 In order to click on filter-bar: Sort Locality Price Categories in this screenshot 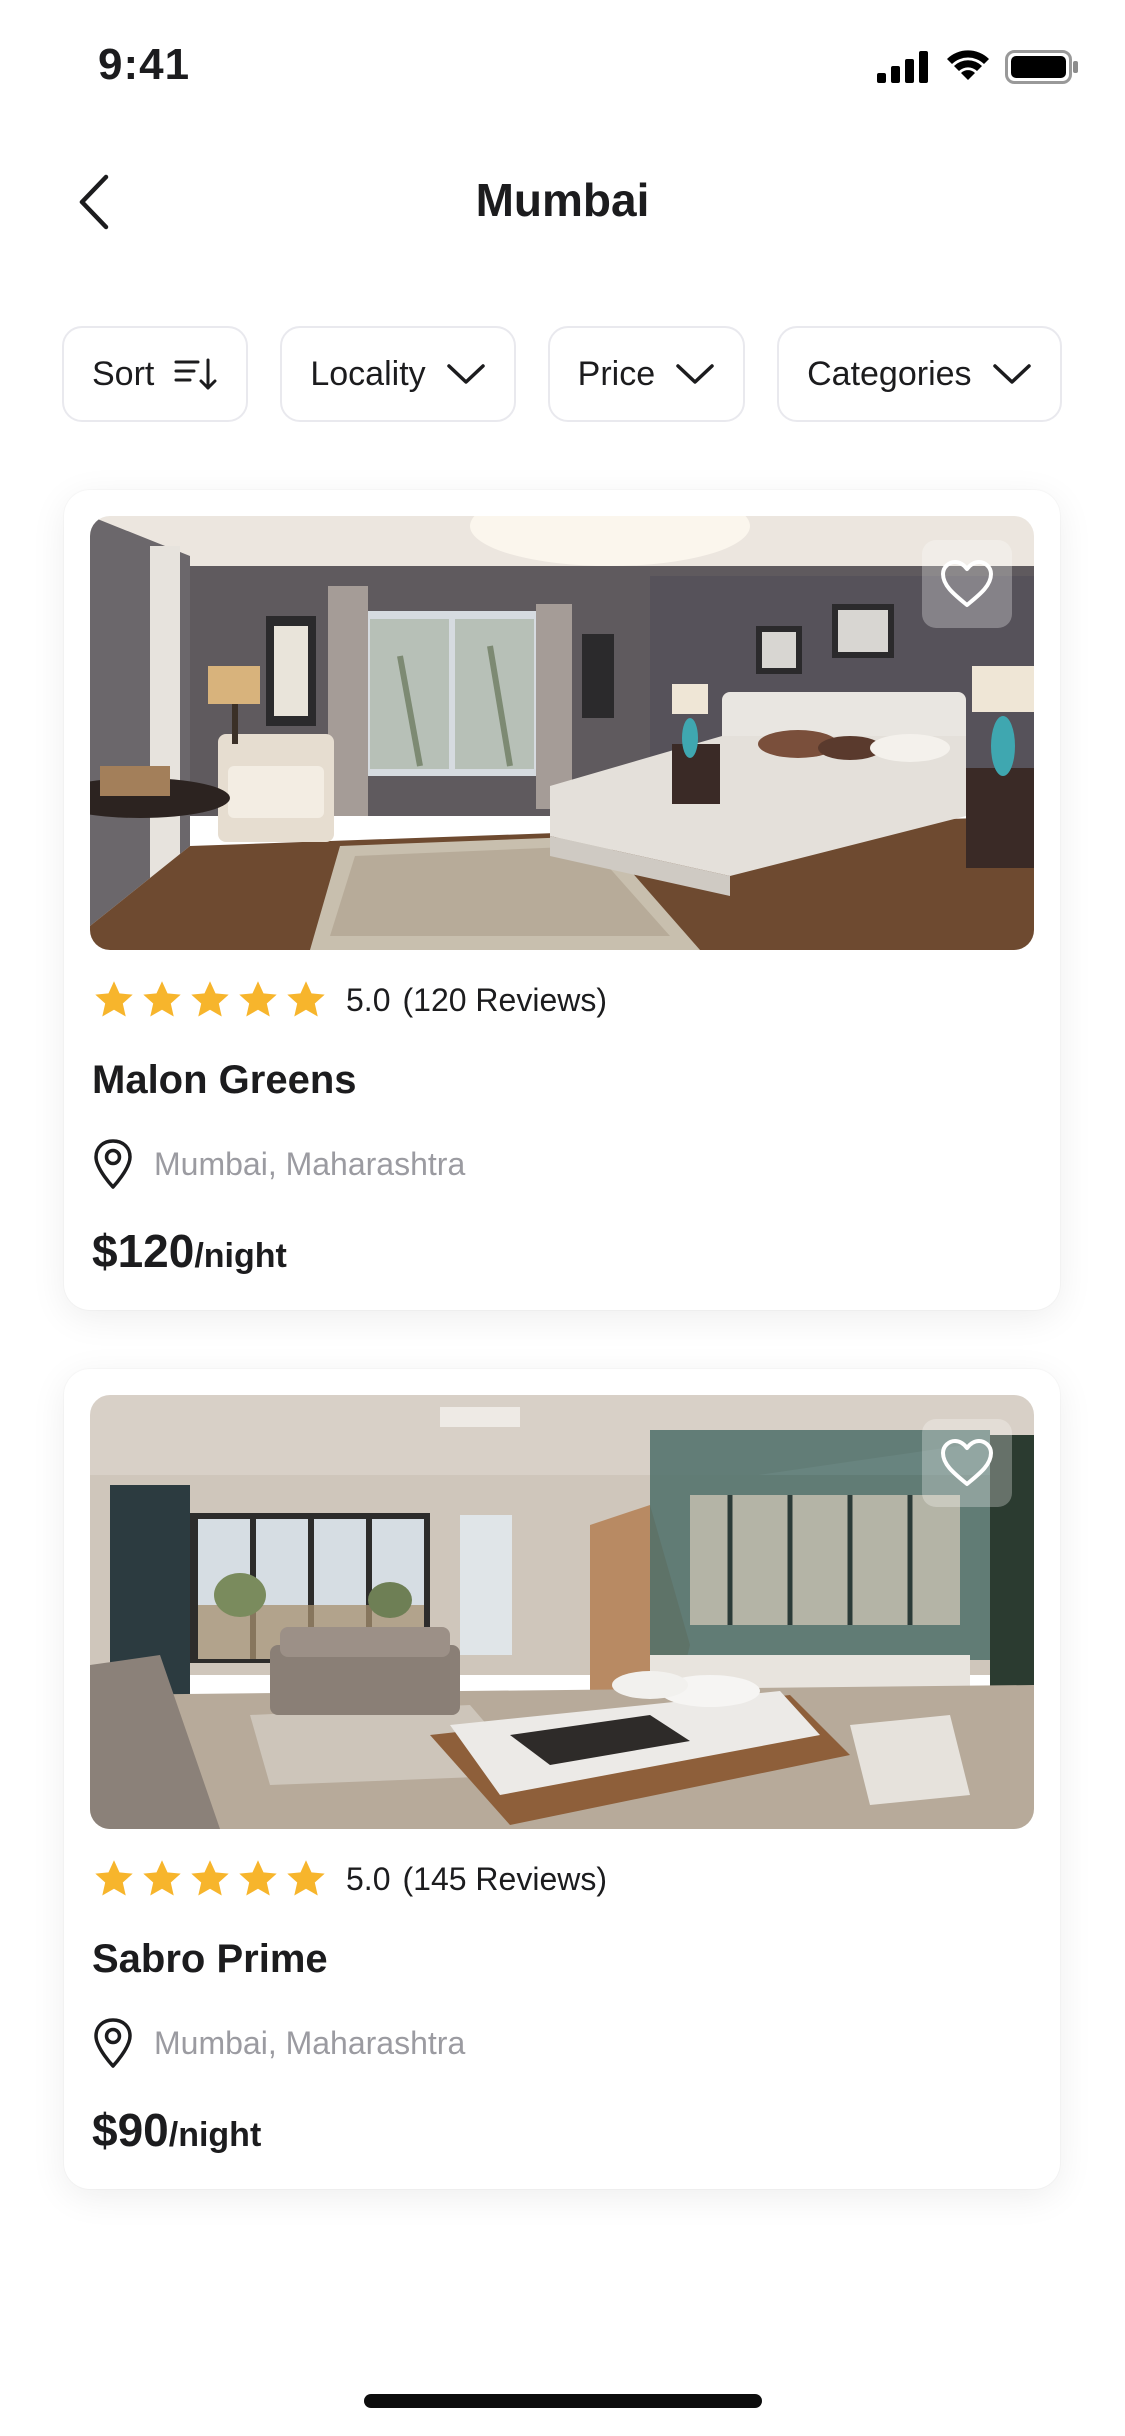, I will do `click(562, 375)`.